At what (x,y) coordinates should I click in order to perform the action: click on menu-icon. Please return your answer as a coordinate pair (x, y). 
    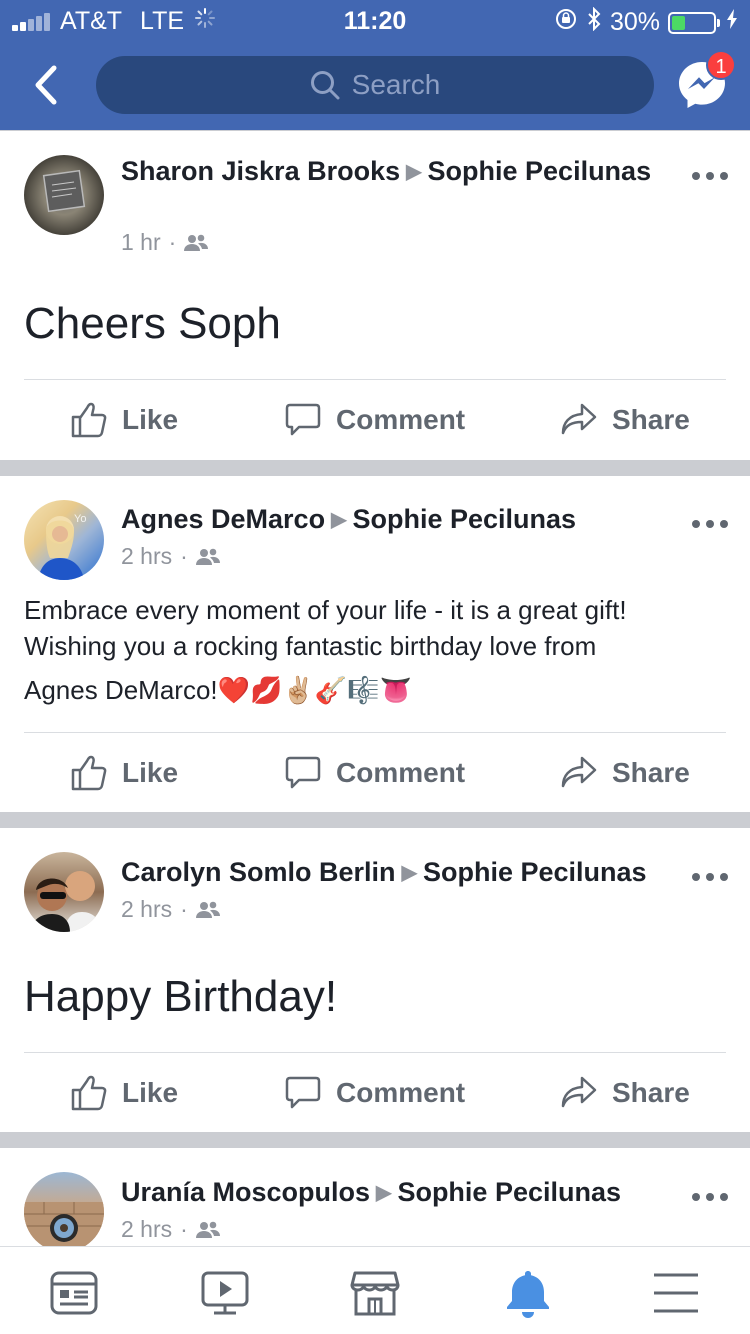
    Looking at the image, I should click on (676, 1293).